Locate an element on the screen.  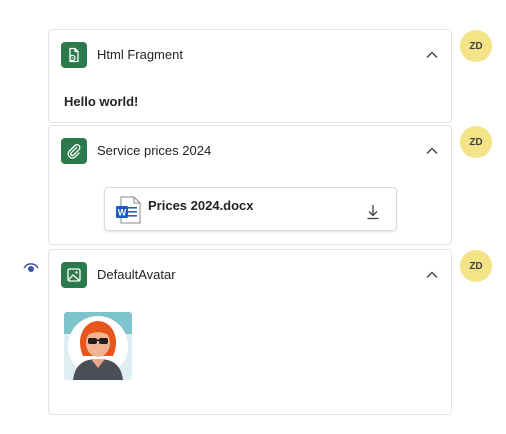
card-header: Html Fragment is located at coordinates (250, 55).